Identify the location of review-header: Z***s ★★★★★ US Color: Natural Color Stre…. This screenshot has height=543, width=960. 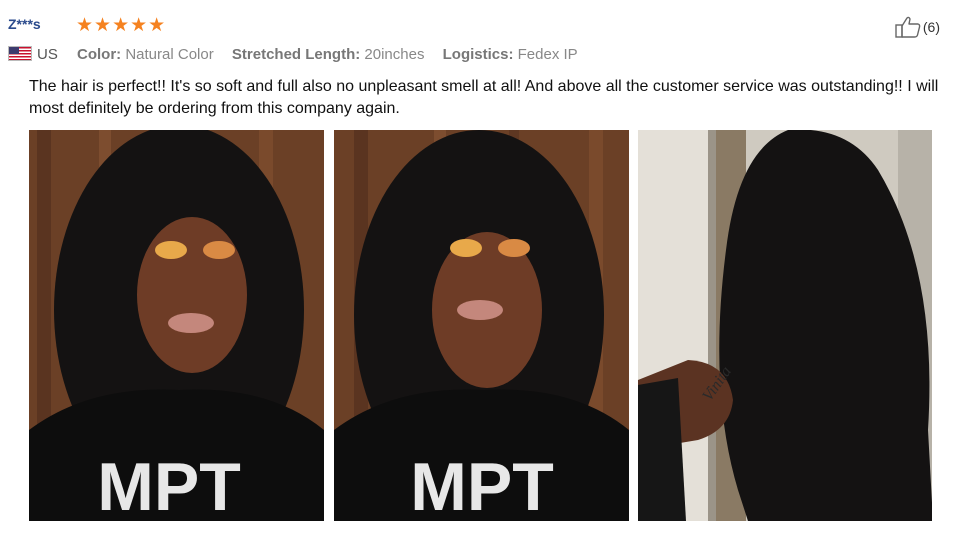
(480, 42).